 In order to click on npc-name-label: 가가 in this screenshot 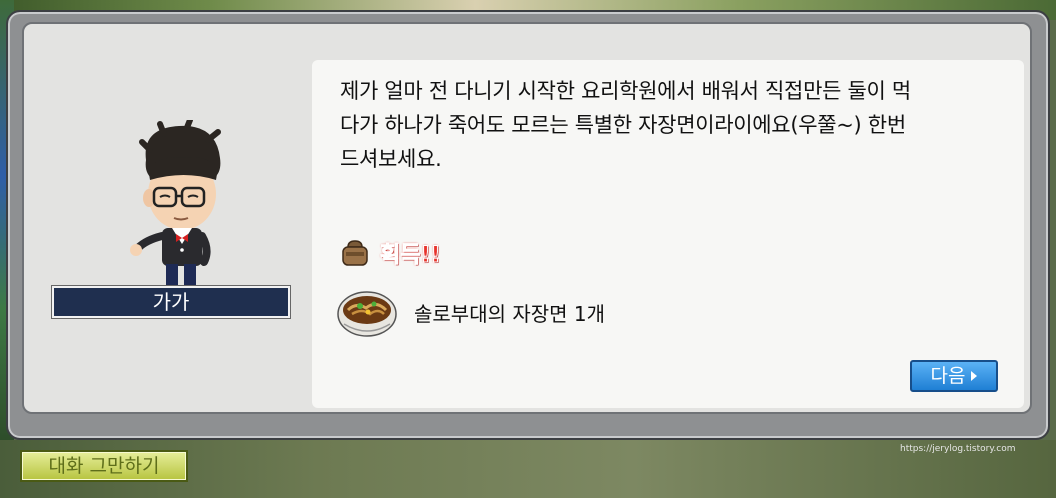, I will do `click(171, 302)`.